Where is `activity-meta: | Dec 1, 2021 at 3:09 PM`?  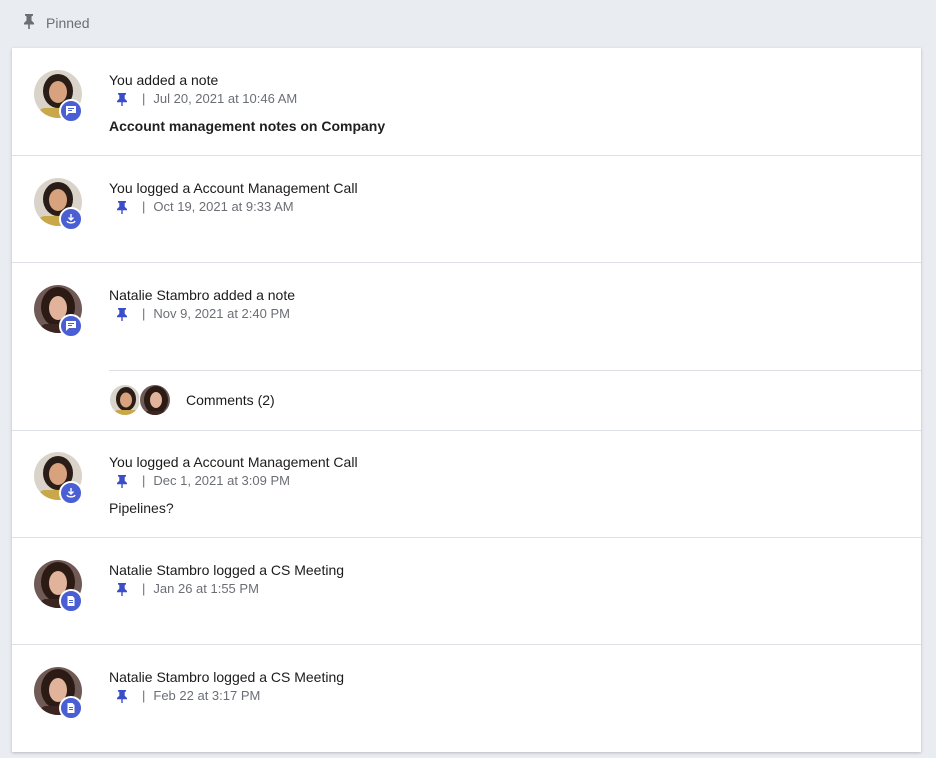
activity-meta: | Dec 1, 2021 at 3:09 PM is located at coordinates (203, 480).